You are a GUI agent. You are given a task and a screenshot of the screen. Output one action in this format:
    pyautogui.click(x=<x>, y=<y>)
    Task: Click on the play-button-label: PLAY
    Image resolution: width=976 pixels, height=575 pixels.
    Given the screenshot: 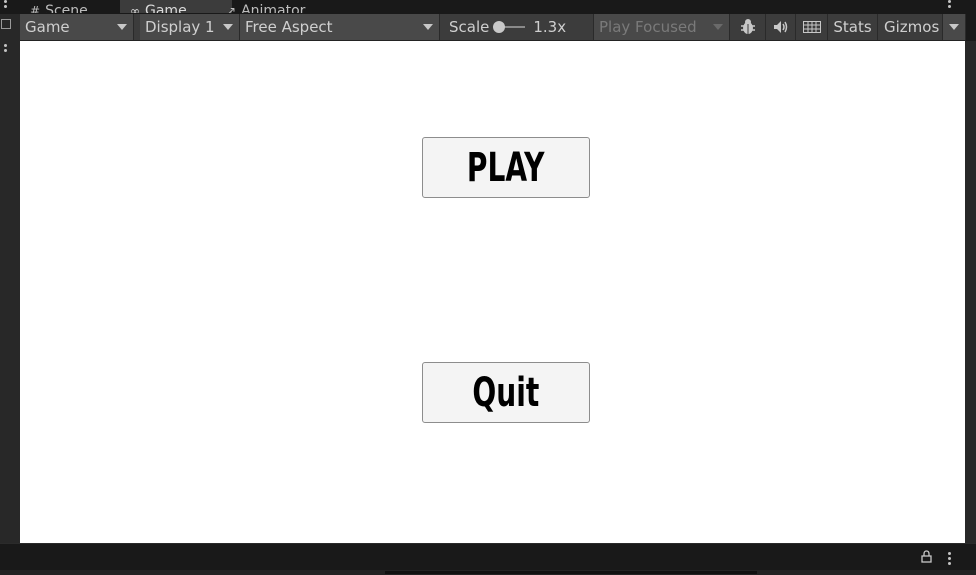 What is the action you would take?
    pyautogui.click(x=506, y=167)
    